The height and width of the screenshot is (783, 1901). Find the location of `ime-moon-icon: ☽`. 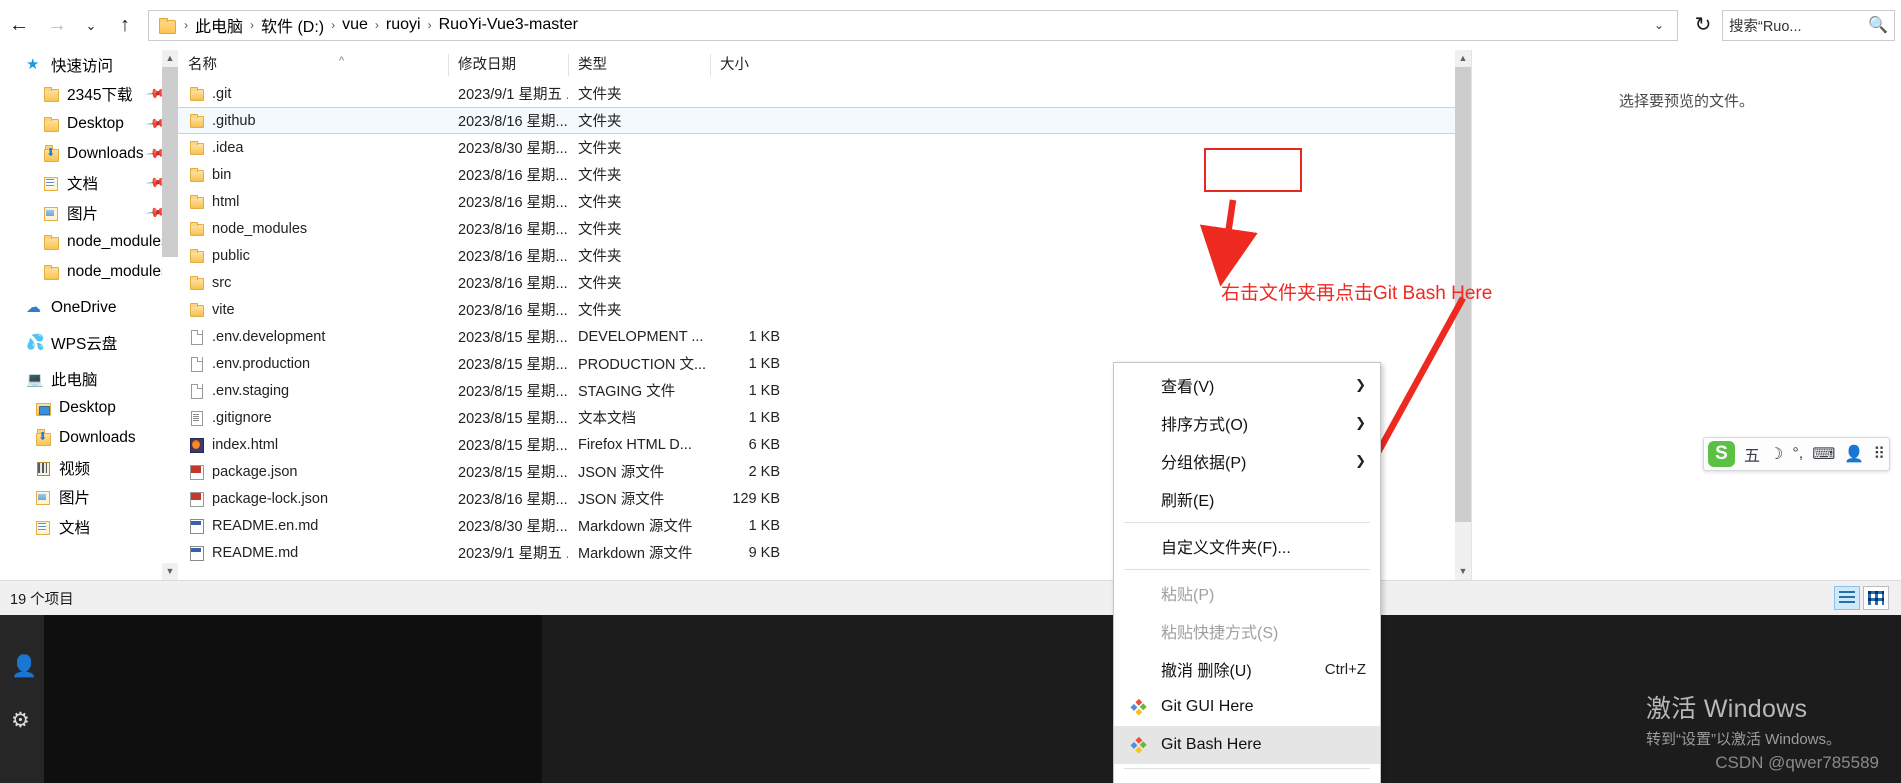

ime-moon-icon: ☽ is located at coordinates (1776, 454).